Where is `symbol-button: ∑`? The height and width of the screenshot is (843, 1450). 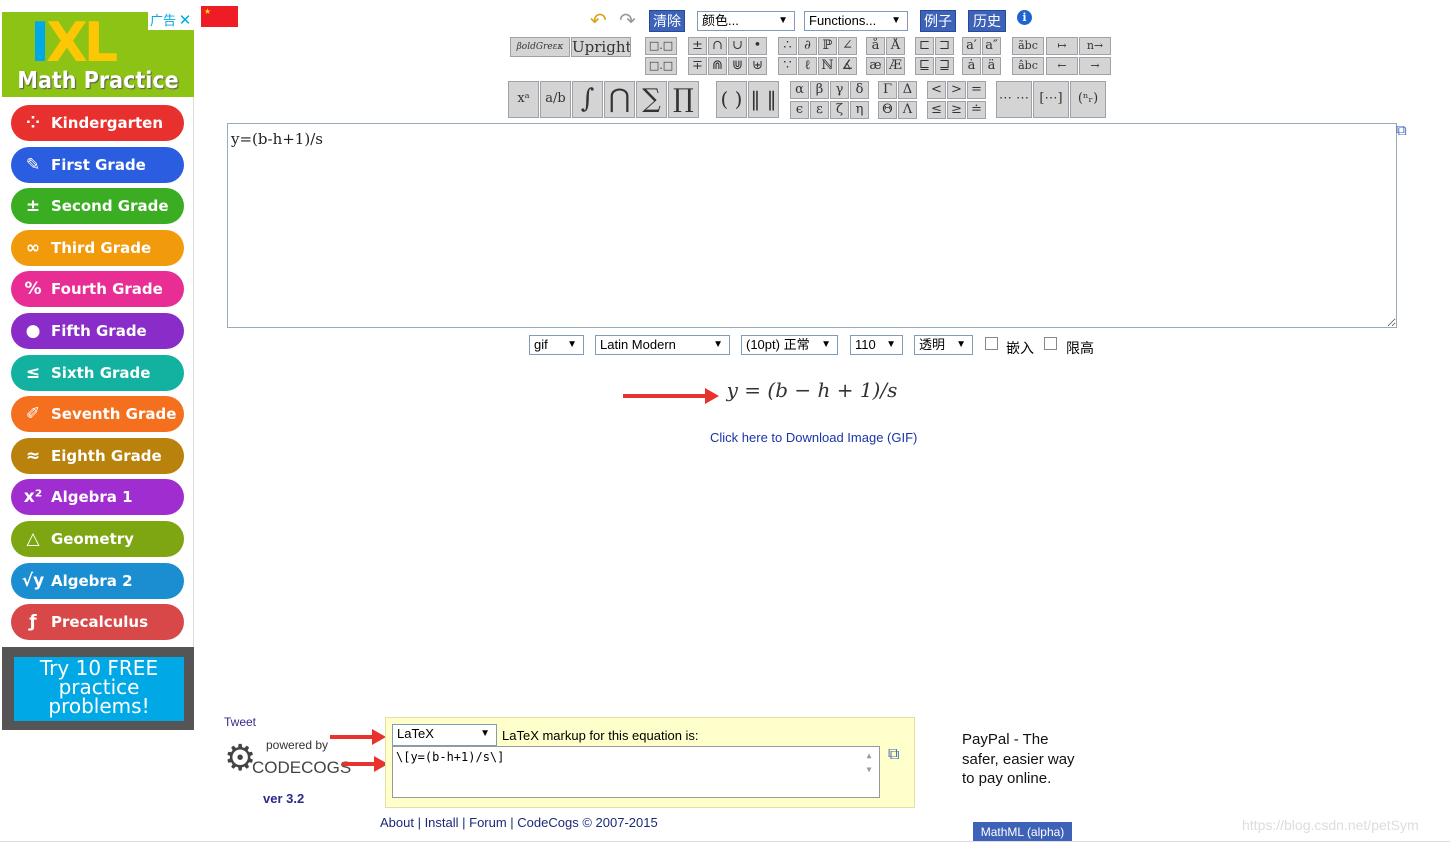
symbol-button: ∑ is located at coordinates (651, 99).